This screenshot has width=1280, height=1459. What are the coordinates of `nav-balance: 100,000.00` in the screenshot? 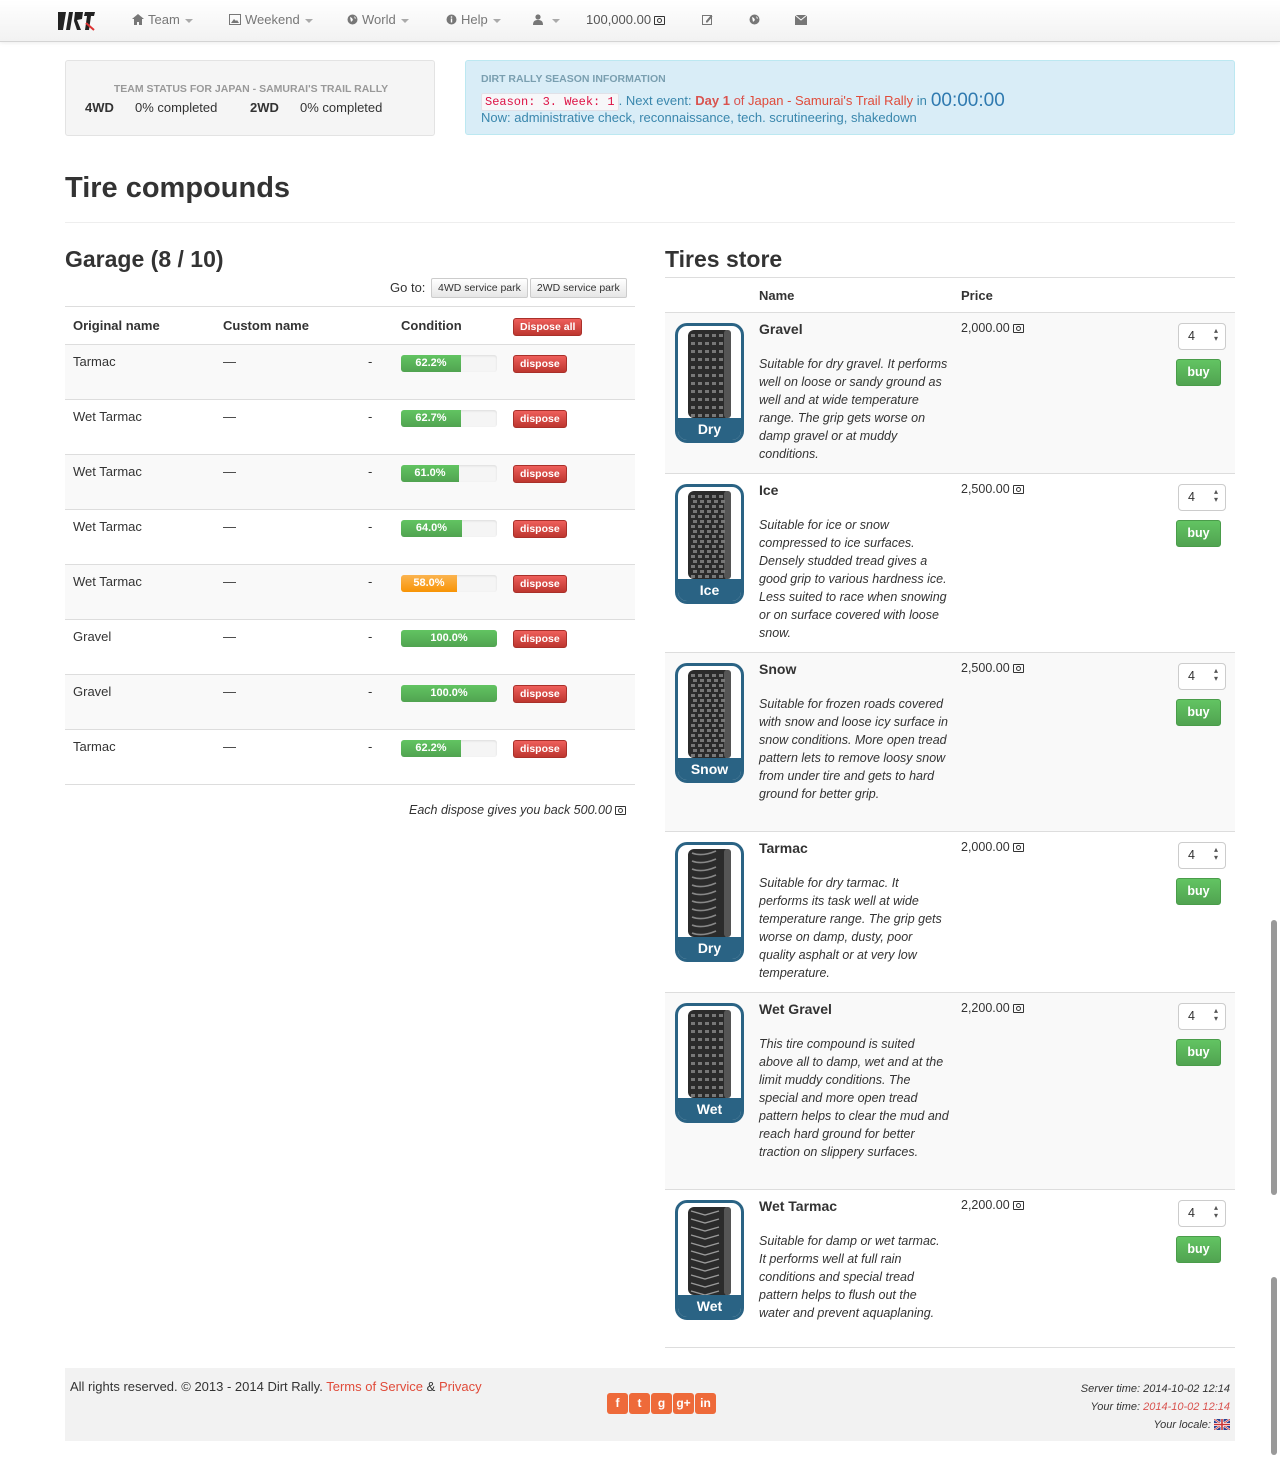 It's located at (626, 19).